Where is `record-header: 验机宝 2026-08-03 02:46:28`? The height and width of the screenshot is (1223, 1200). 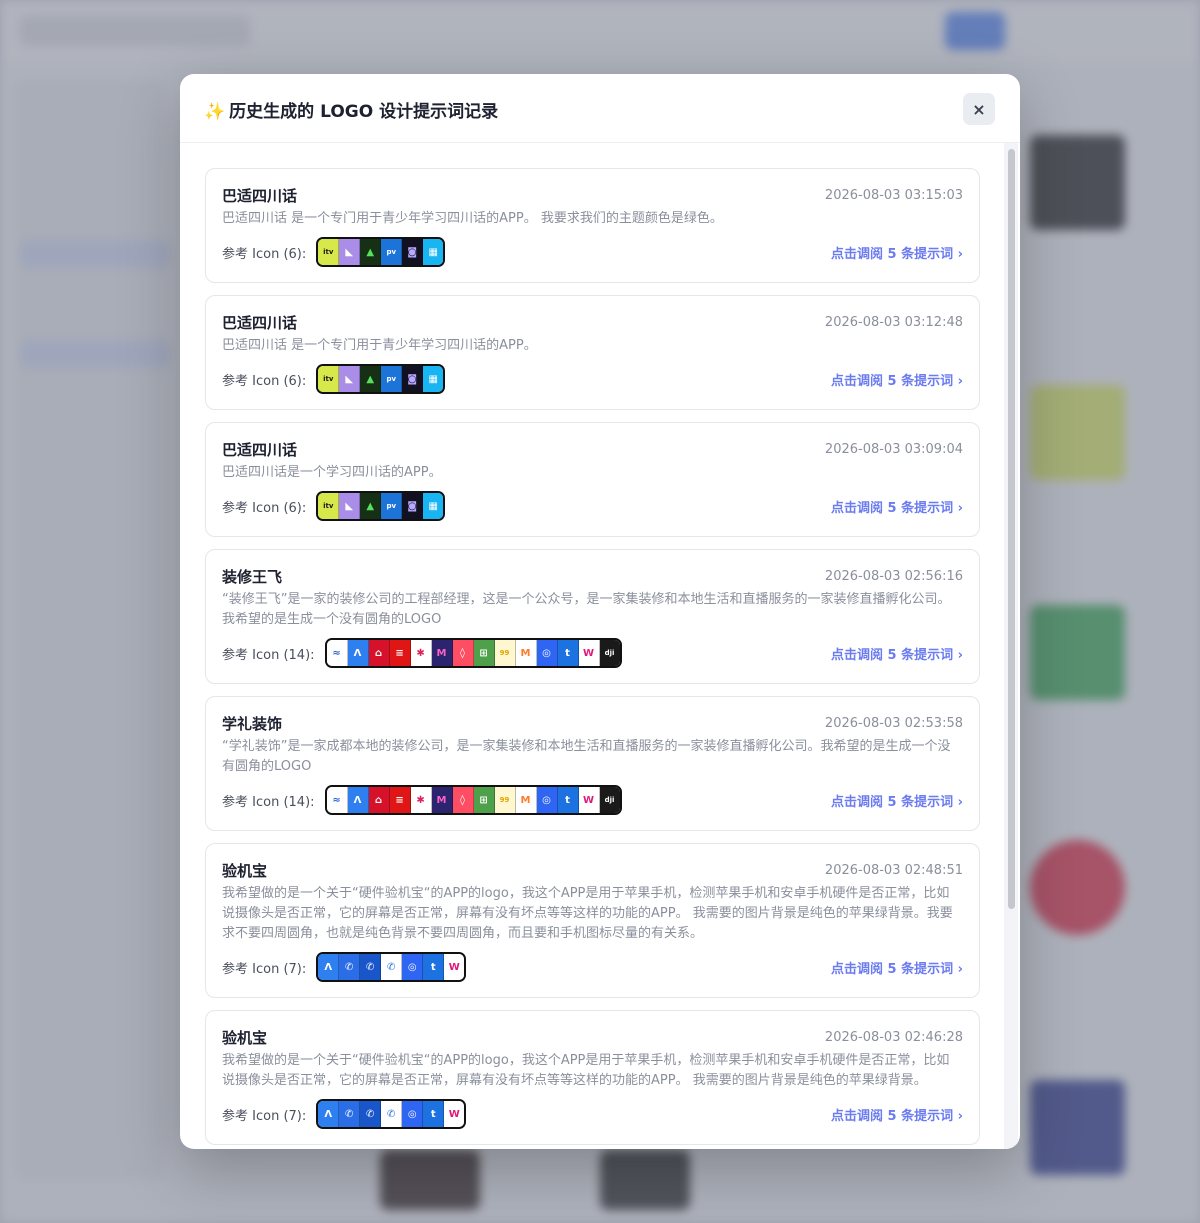 record-header: 验机宝 2026-08-03 02:46:28 is located at coordinates (592, 1037).